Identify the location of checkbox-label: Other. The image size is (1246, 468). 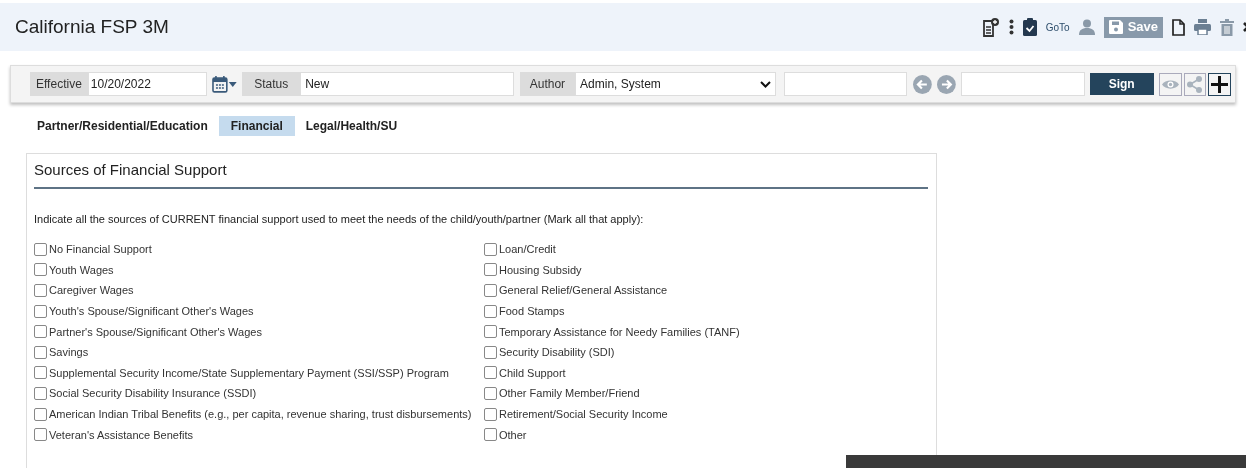
(513, 434).